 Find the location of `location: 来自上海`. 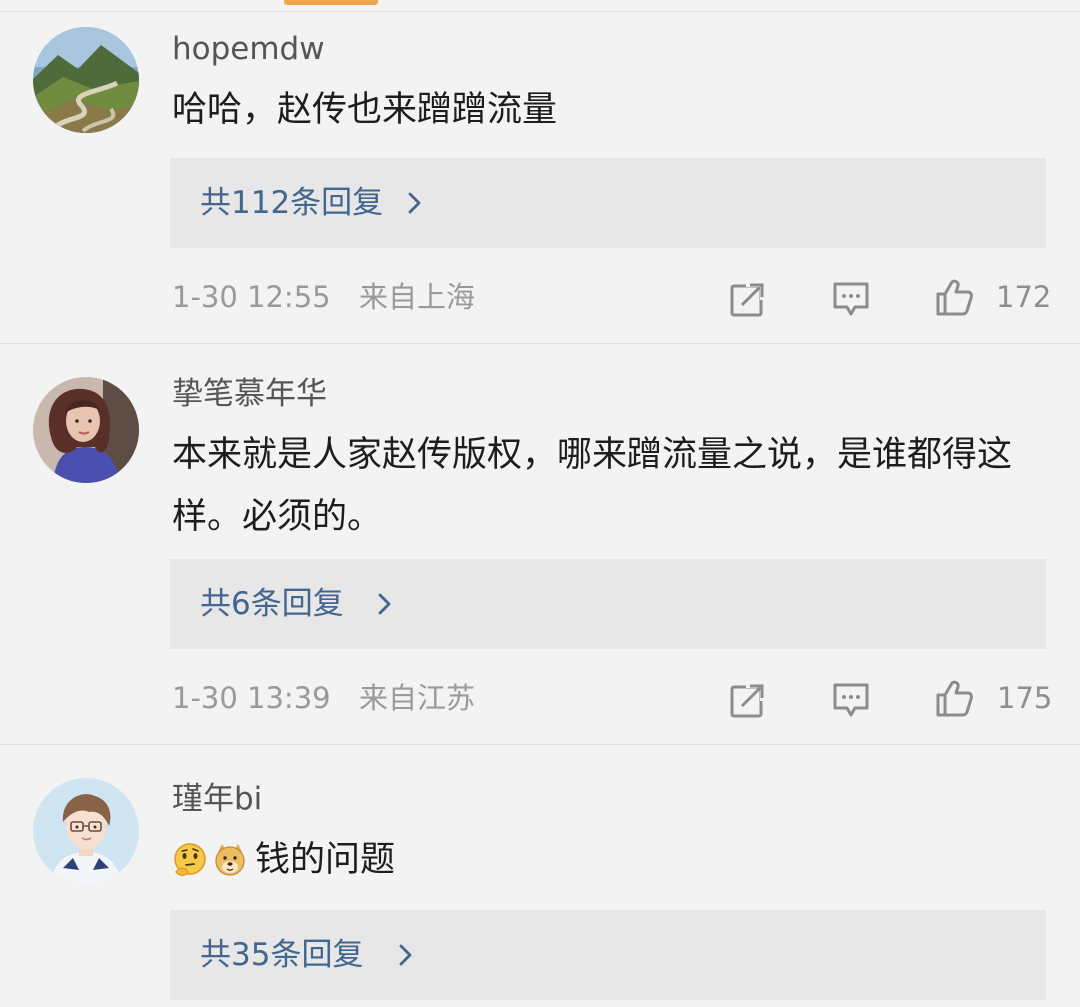

location: 来自上海 is located at coordinates (417, 297).